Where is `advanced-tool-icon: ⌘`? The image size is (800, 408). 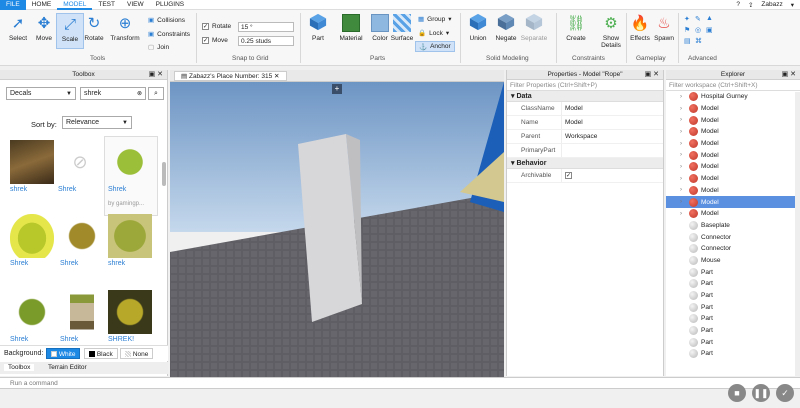 advanced-tool-icon: ⌘ is located at coordinates (699, 41).